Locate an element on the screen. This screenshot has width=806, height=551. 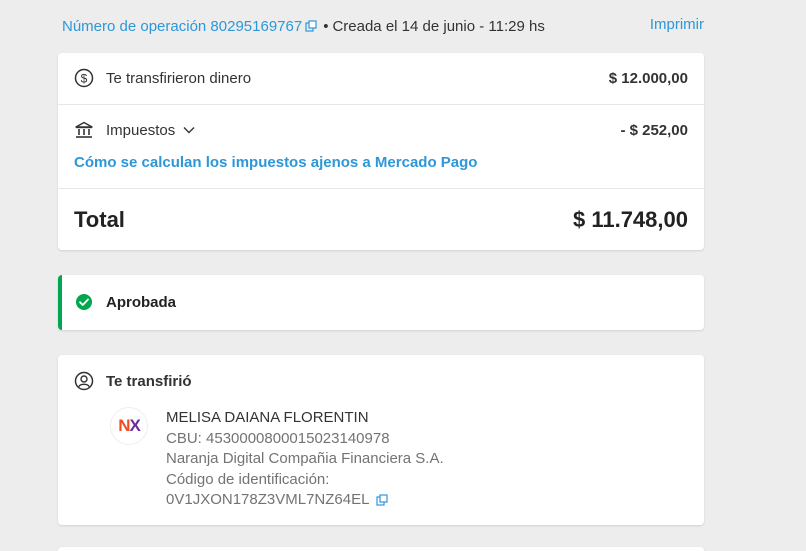
operation-number-link: Número de operación 80295169767 is located at coordinates (182, 26).